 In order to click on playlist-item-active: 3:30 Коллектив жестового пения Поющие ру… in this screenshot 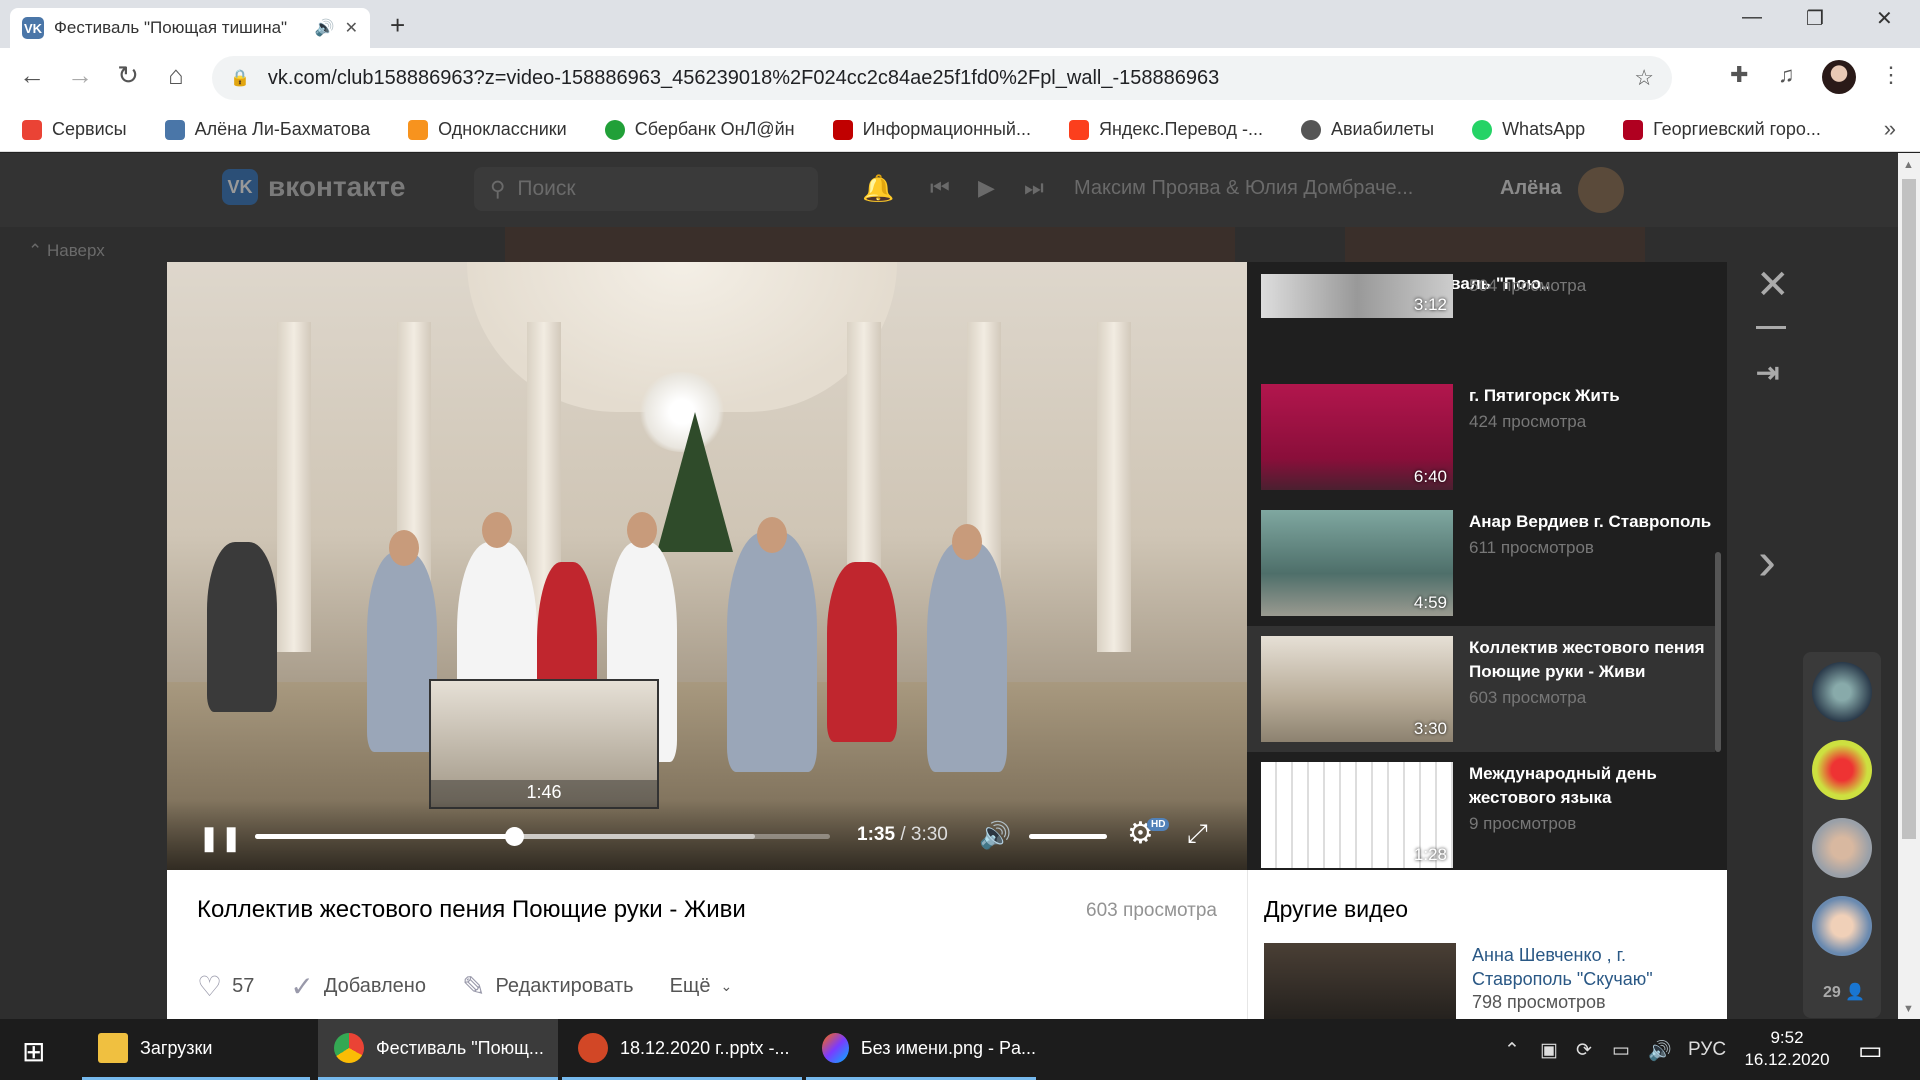, I will do `click(1481, 689)`.